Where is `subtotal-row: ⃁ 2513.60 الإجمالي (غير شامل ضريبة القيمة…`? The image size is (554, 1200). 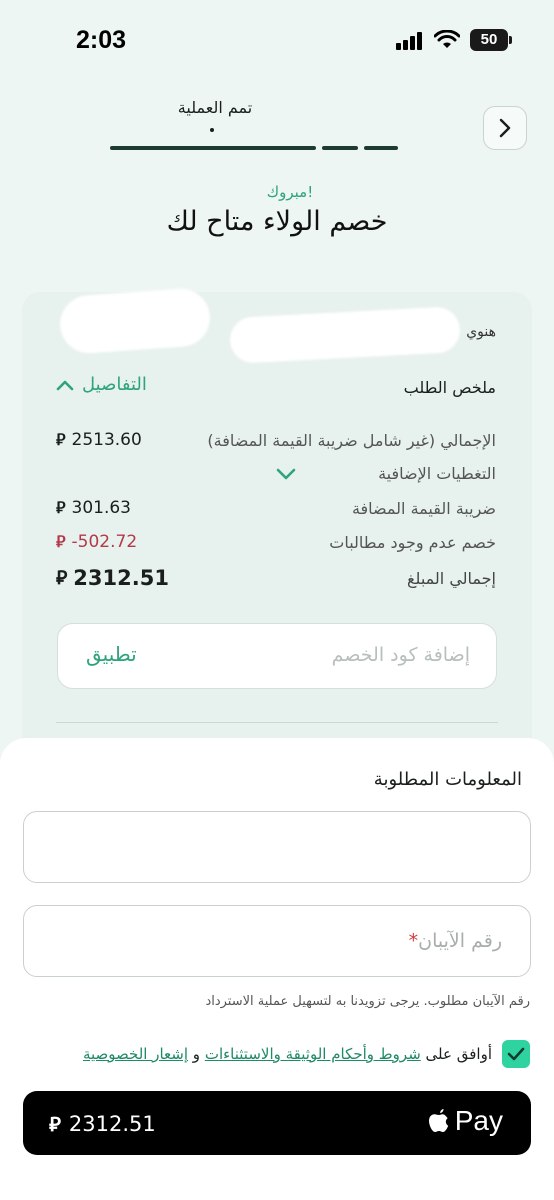 subtotal-row: ⃁ 2513.60 الإجمالي (غير شامل ضريبة القيمة… is located at coordinates (276, 440).